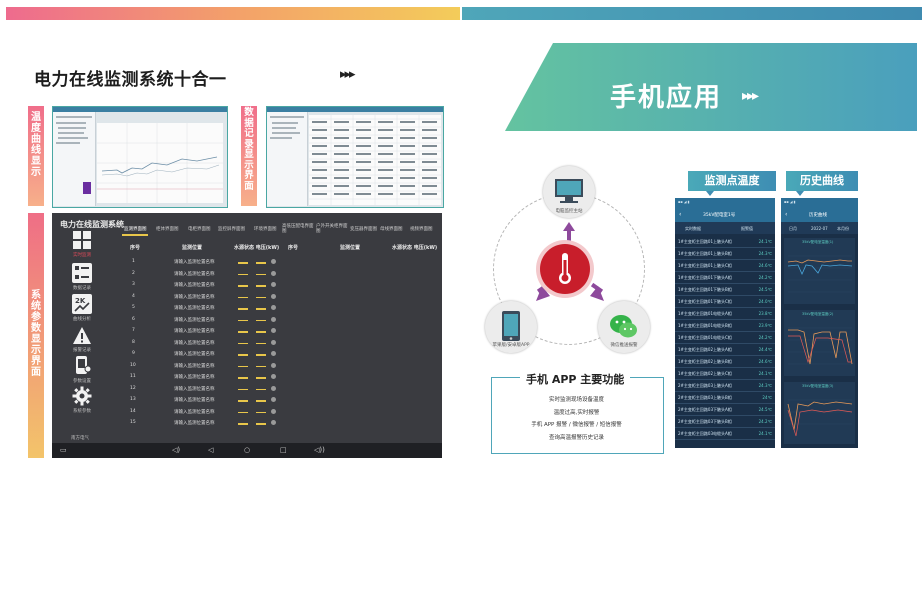  I want to click on list-item: 1#主变柜主回路01上触头B相 24.3℃, so click(725, 254).